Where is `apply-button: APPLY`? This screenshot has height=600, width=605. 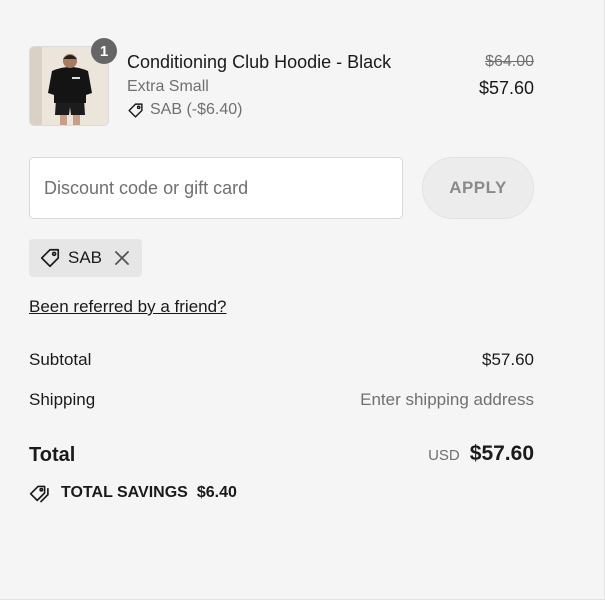 apply-button: APPLY is located at coordinates (478, 188).